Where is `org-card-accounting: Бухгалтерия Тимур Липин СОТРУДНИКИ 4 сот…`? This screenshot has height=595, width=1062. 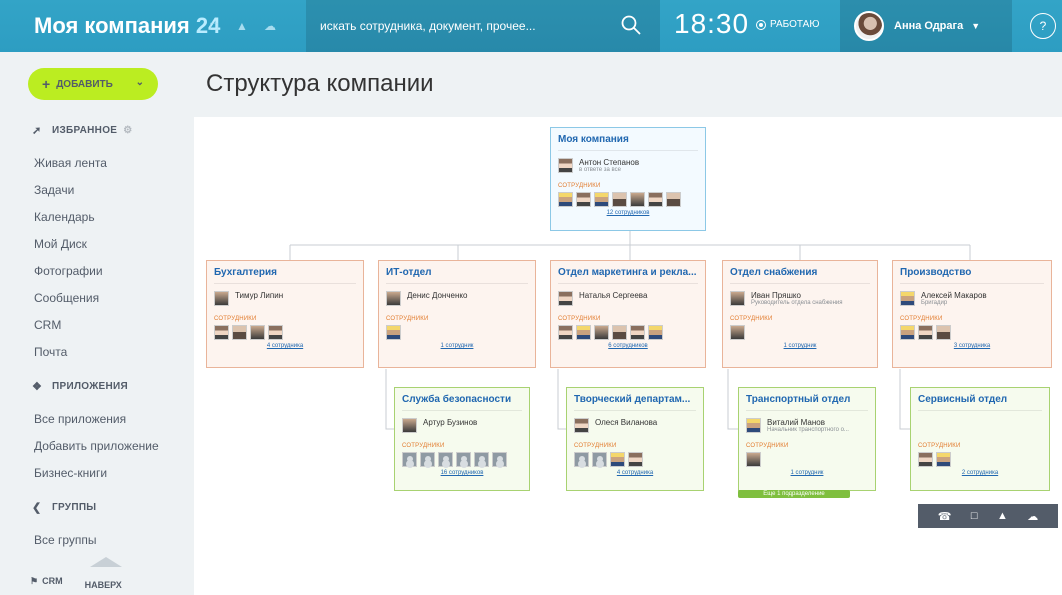
org-card-accounting: Бухгалтерия Тимур Липин СОТРУДНИКИ 4 сот… is located at coordinates (285, 314).